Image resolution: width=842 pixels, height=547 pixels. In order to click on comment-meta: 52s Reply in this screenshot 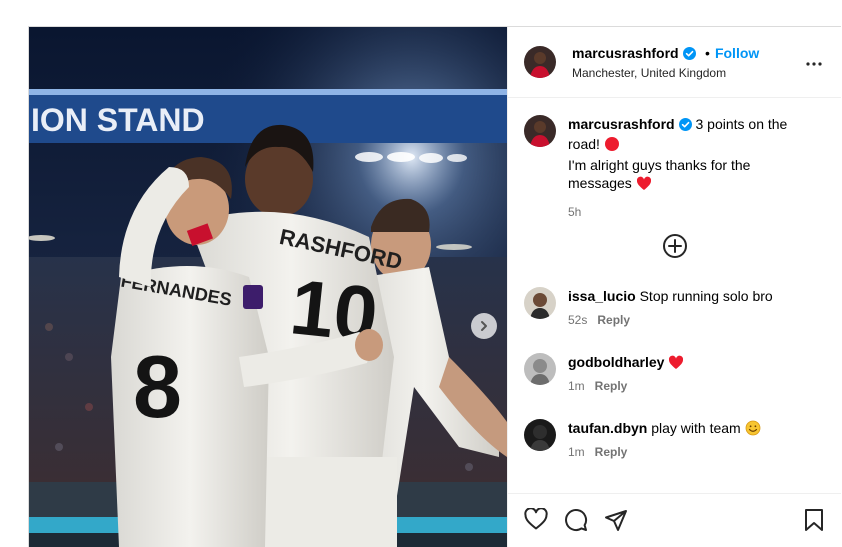, I will do `click(599, 320)`.